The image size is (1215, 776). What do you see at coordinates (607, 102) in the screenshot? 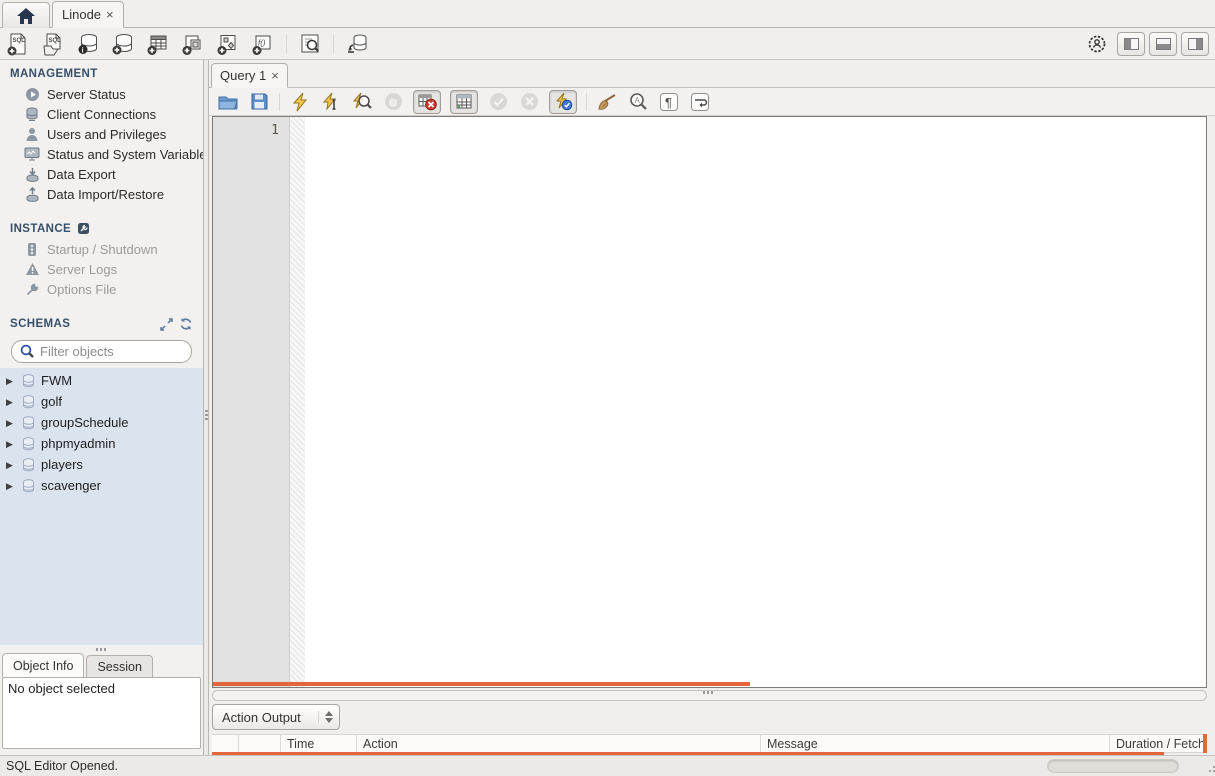
I see `beautify-icon` at bounding box center [607, 102].